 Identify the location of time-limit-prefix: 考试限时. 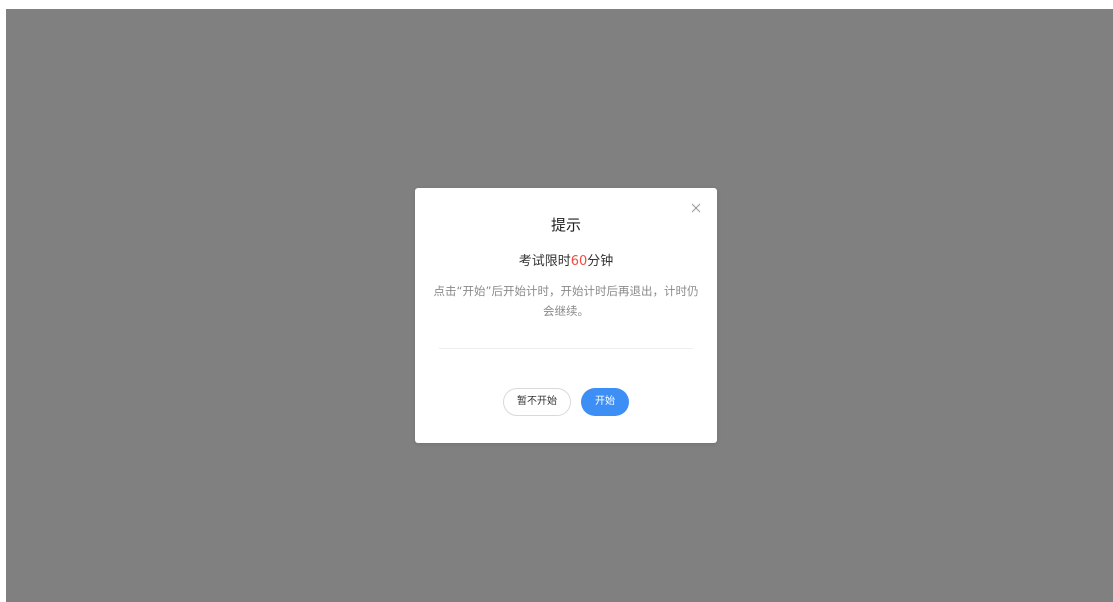
(544, 261).